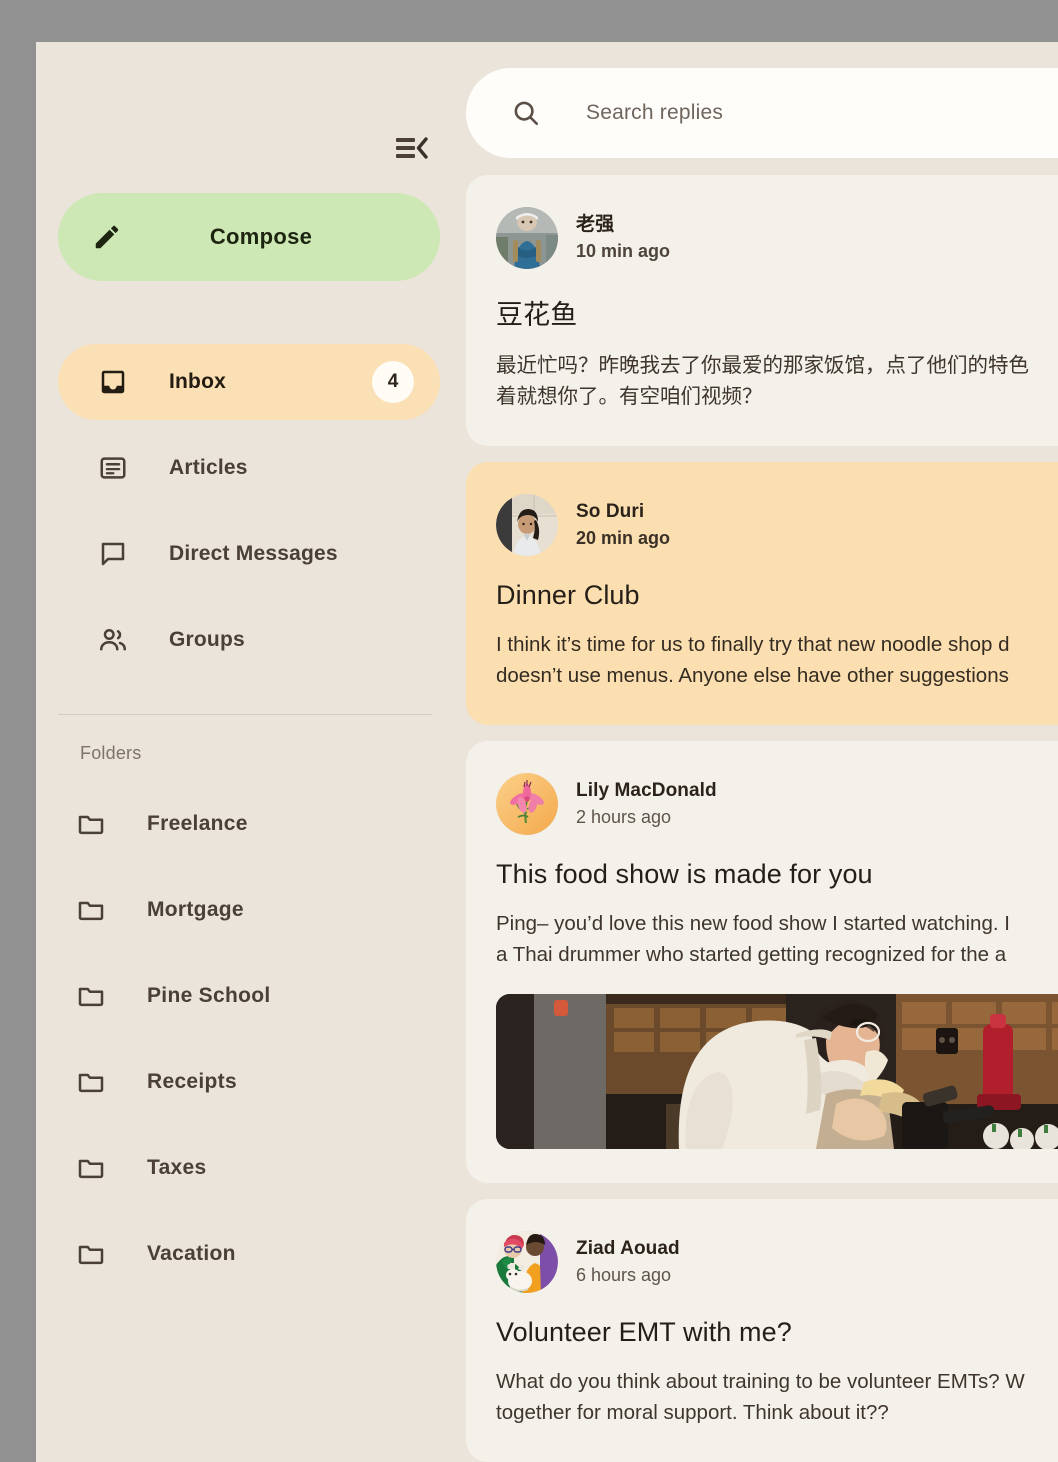  I want to click on email-subject: Dinner Club, so click(568, 595).